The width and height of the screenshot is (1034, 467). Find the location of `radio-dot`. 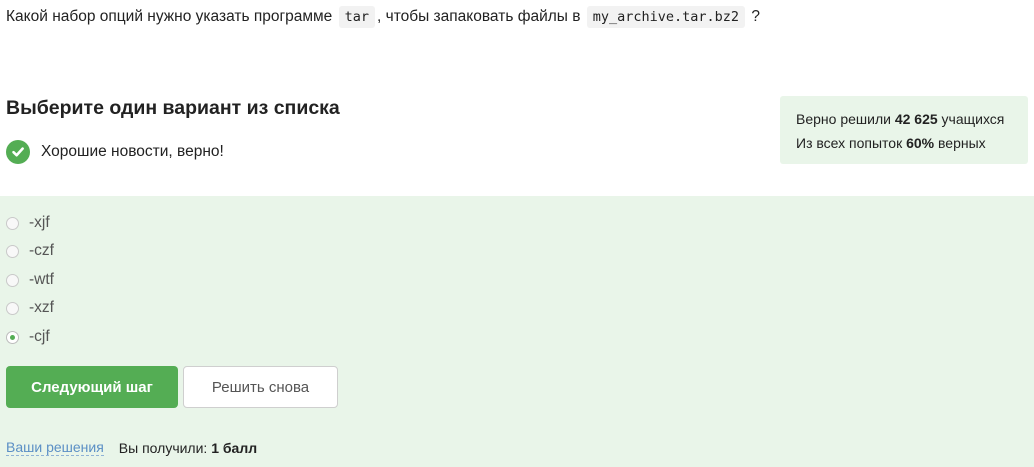

radio-dot is located at coordinates (12, 337).